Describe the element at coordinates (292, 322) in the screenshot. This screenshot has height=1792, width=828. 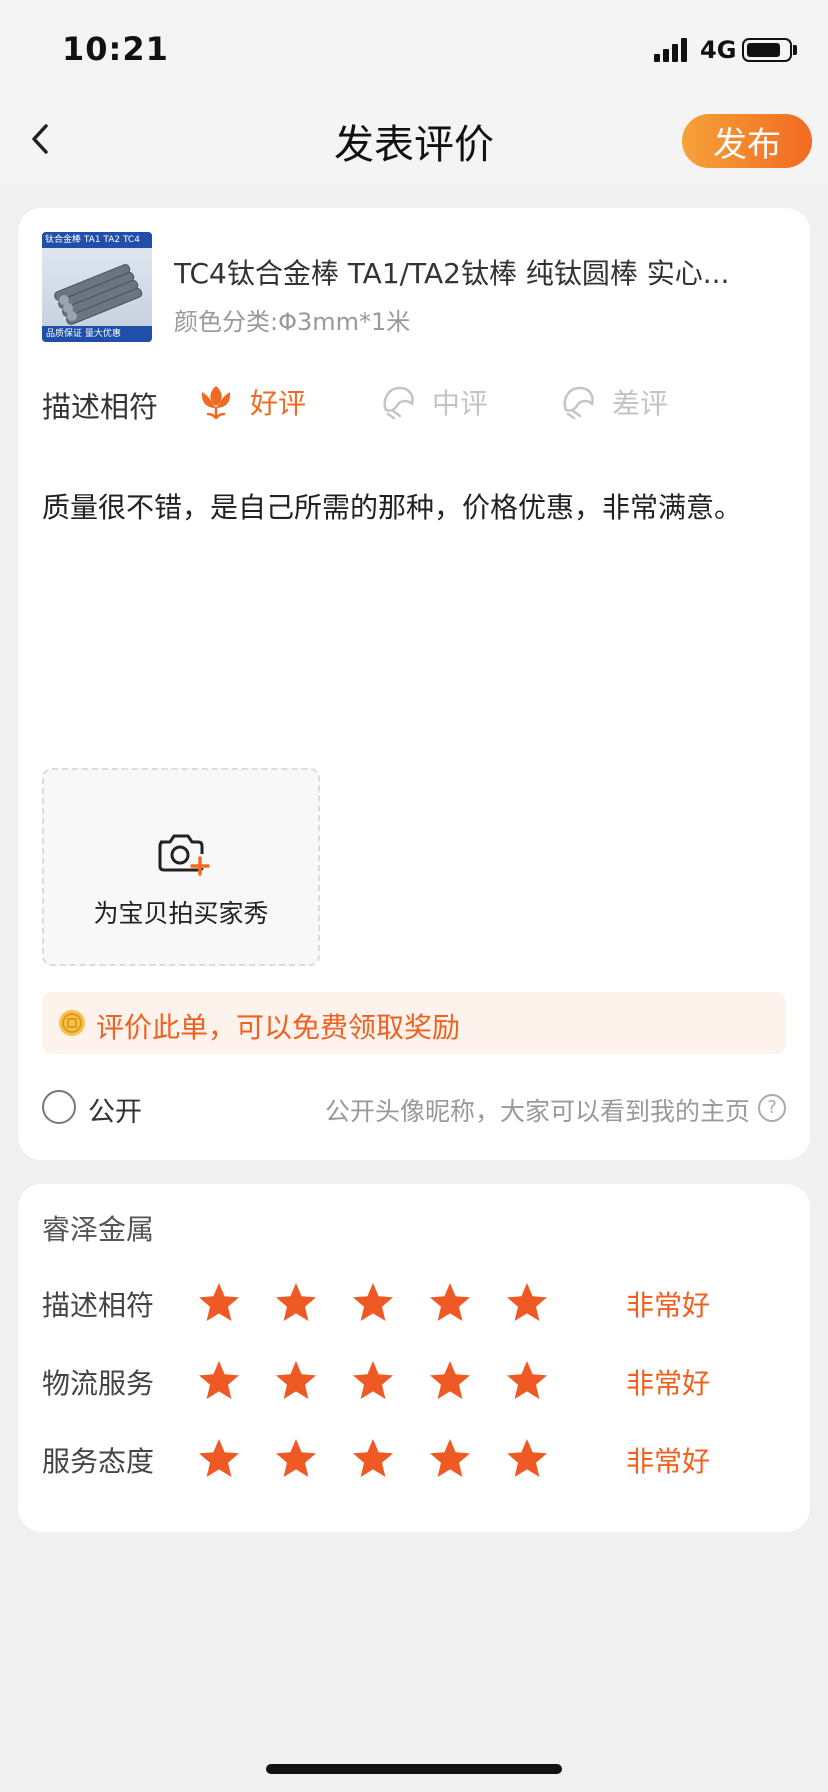
I see `product-spec: 颜色分类:Φ3mm*1米` at that location.